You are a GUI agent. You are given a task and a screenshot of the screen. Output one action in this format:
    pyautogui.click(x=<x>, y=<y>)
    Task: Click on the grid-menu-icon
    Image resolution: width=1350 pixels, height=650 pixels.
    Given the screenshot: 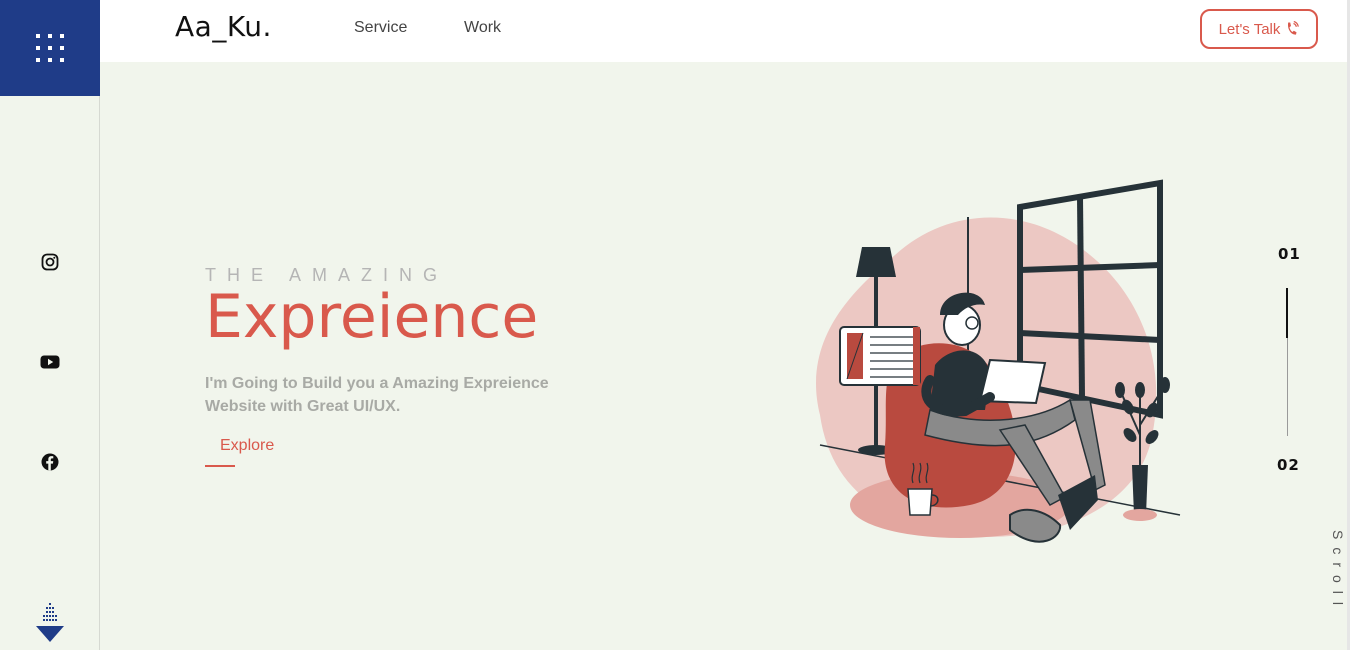 What is the action you would take?
    pyautogui.click(x=50, y=48)
    